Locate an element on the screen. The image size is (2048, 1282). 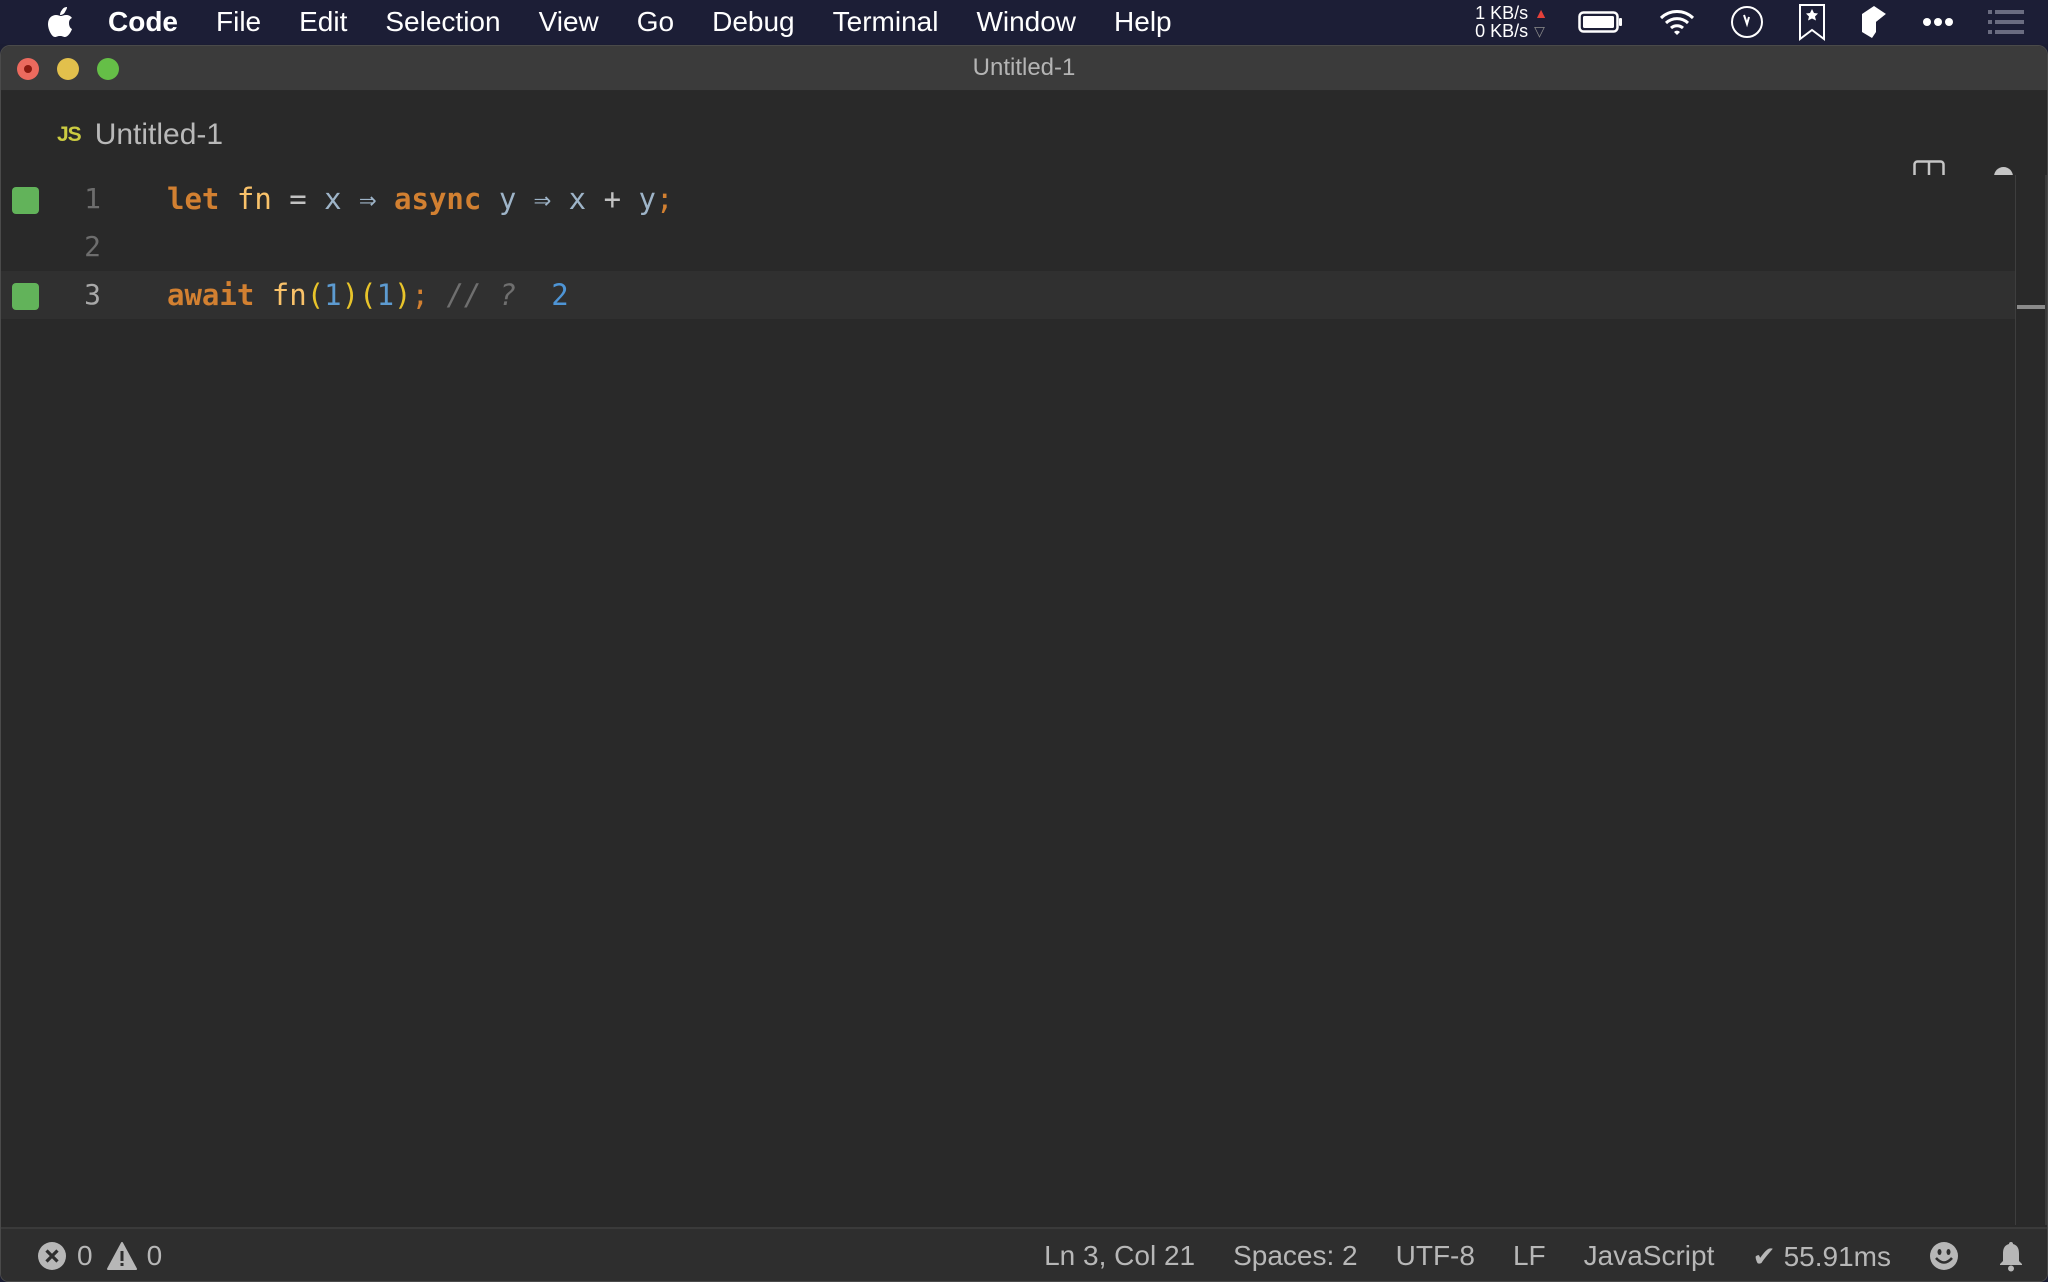
cursor-position-marker is located at coordinates (2032, 307).